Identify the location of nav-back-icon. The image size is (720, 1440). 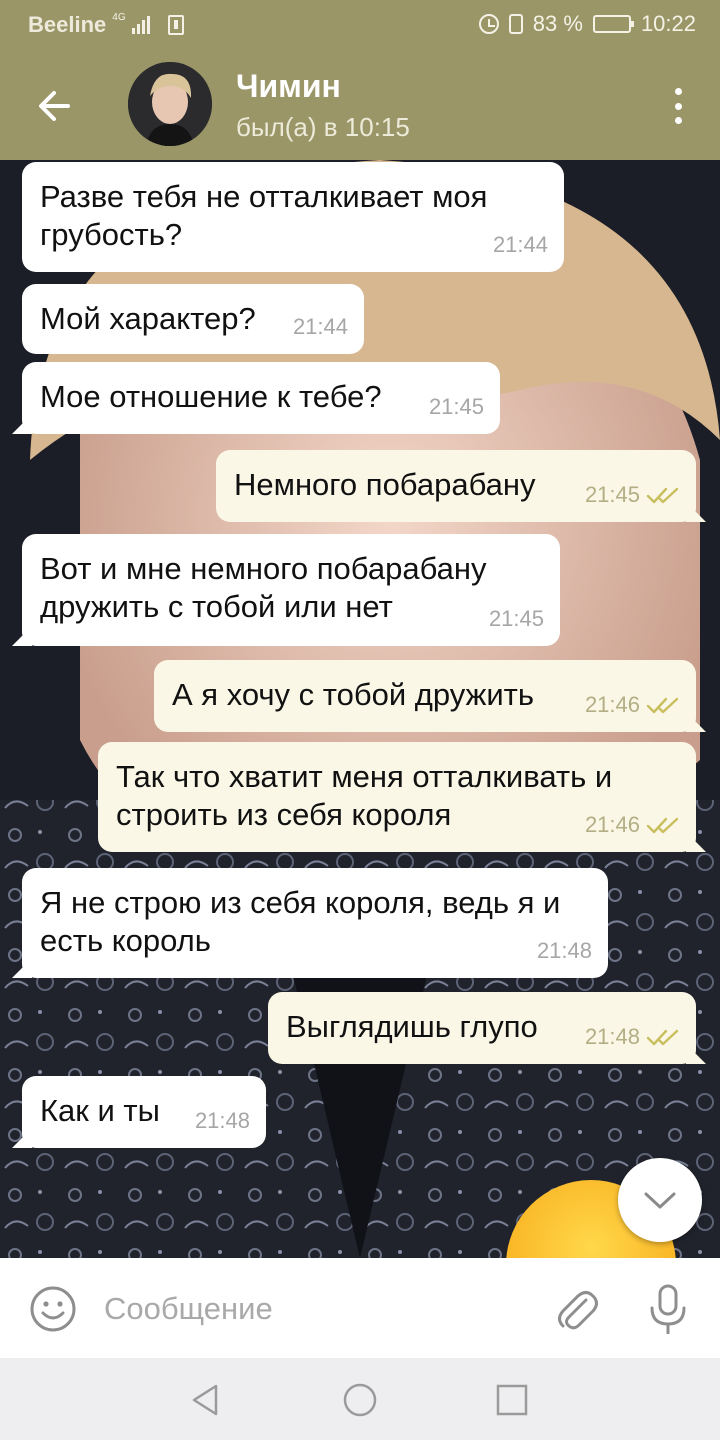
(206, 1400).